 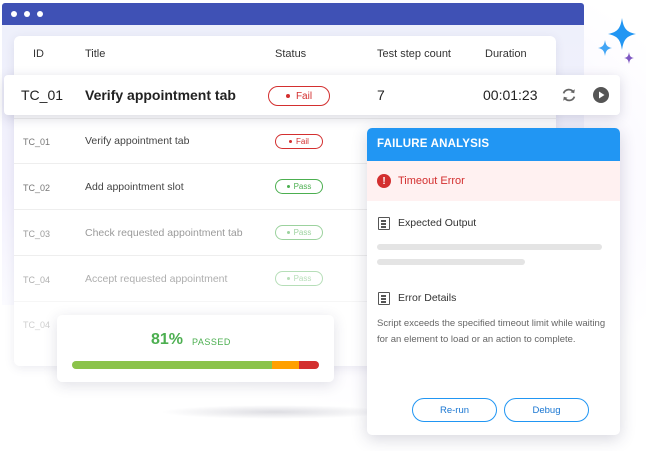 What do you see at coordinates (381, 95) in the screenshot?
I see `step-count: 7` at bounding box center [381, 95].